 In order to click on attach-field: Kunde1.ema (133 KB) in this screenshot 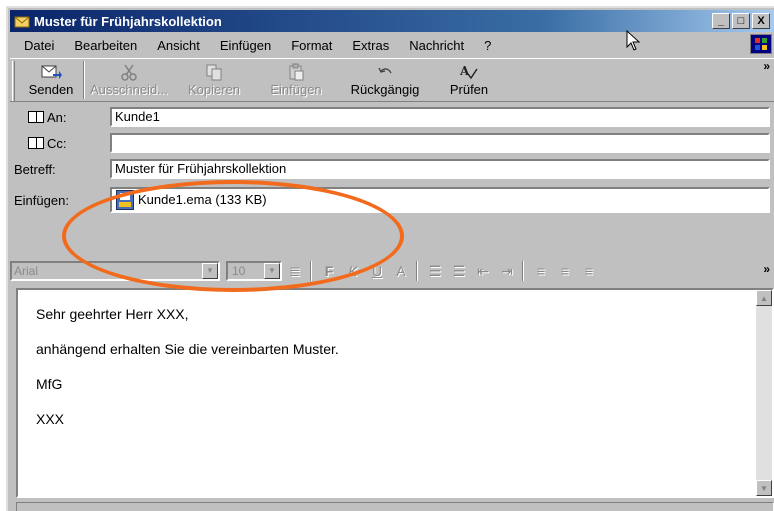, I will do `click(440, 200)`.